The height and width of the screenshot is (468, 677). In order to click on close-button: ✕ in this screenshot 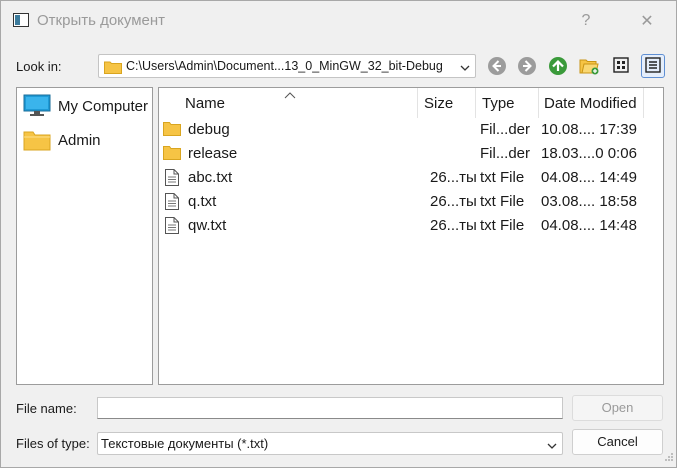, I will do `click(647, 21)`.